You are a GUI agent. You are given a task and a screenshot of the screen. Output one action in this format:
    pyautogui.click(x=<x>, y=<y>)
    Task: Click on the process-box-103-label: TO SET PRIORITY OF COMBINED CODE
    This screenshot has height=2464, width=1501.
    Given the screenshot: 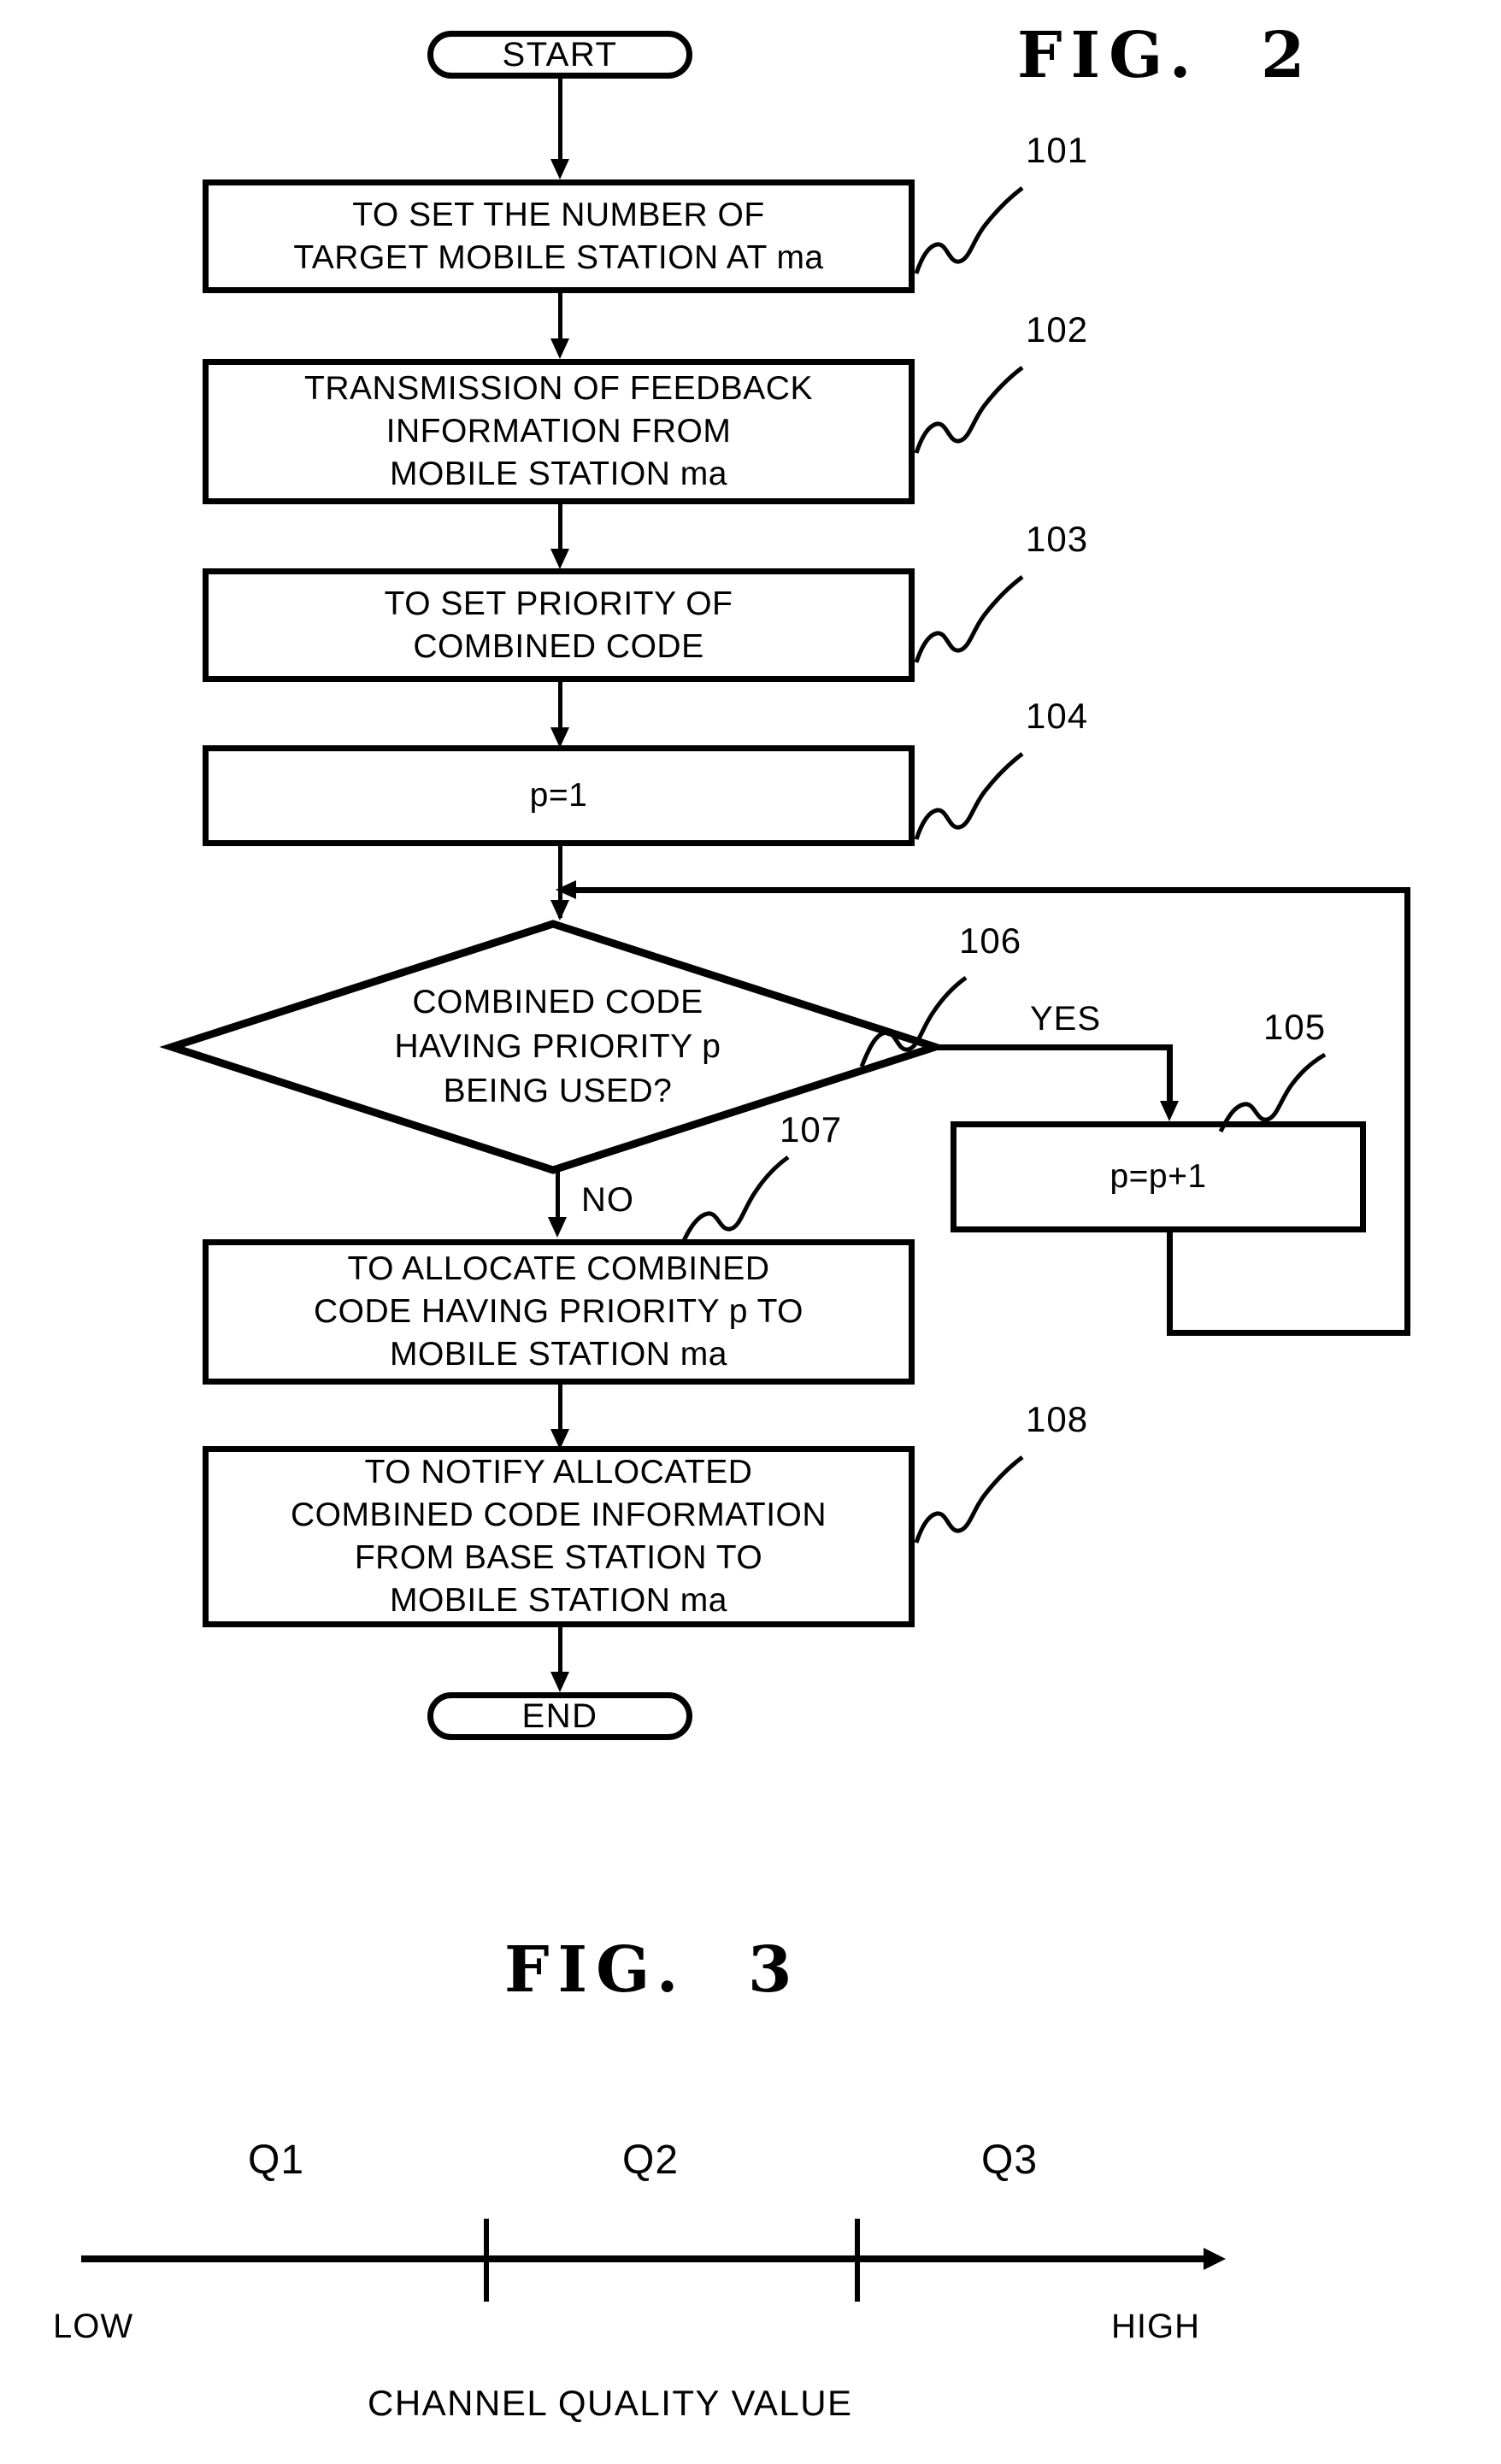 What is the action you would take?
    pyautogui.click(x=558, y=625)
    